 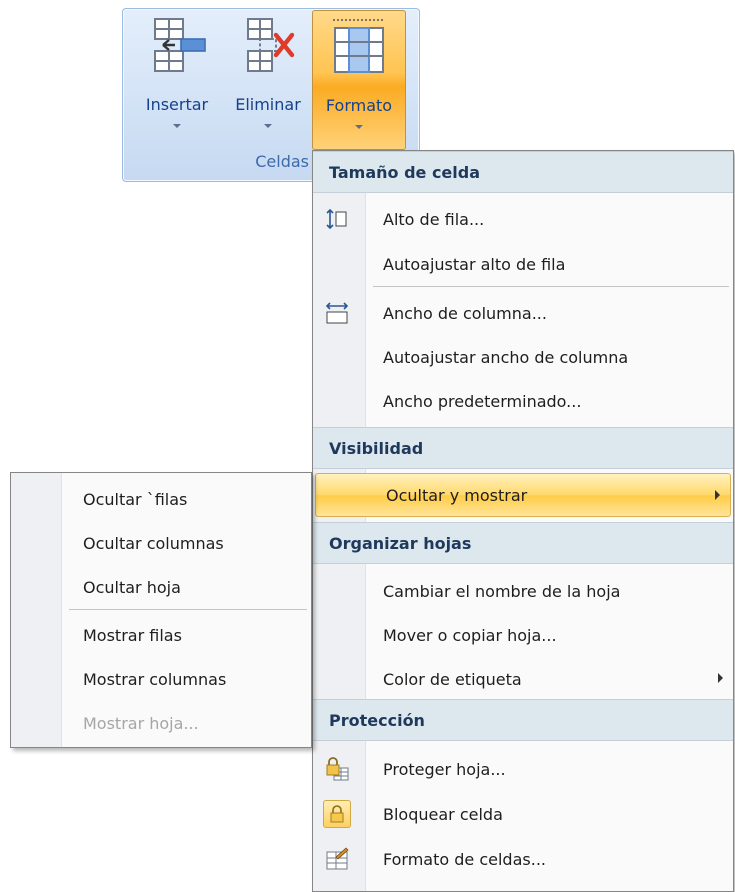 I want to click on menu-item-label: Color de etiqueta, so click(x=452, y=679).